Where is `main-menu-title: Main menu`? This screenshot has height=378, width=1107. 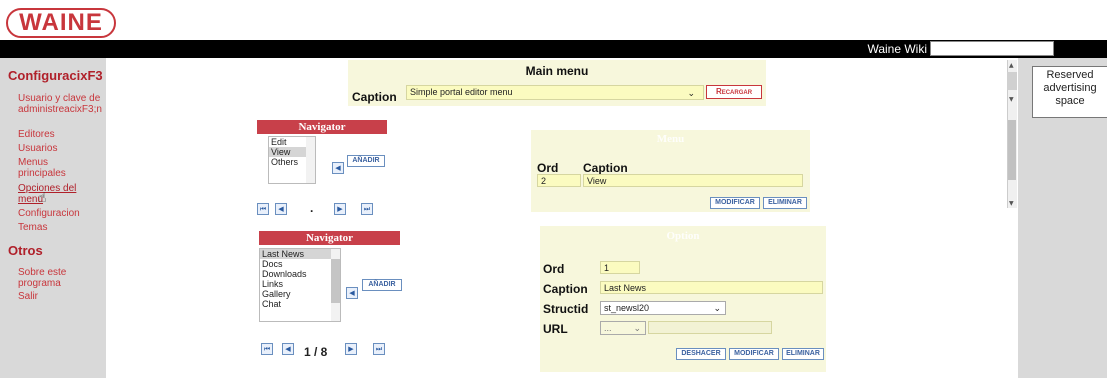 main-menu-title: Main menu is located at coordinates (557, 71).